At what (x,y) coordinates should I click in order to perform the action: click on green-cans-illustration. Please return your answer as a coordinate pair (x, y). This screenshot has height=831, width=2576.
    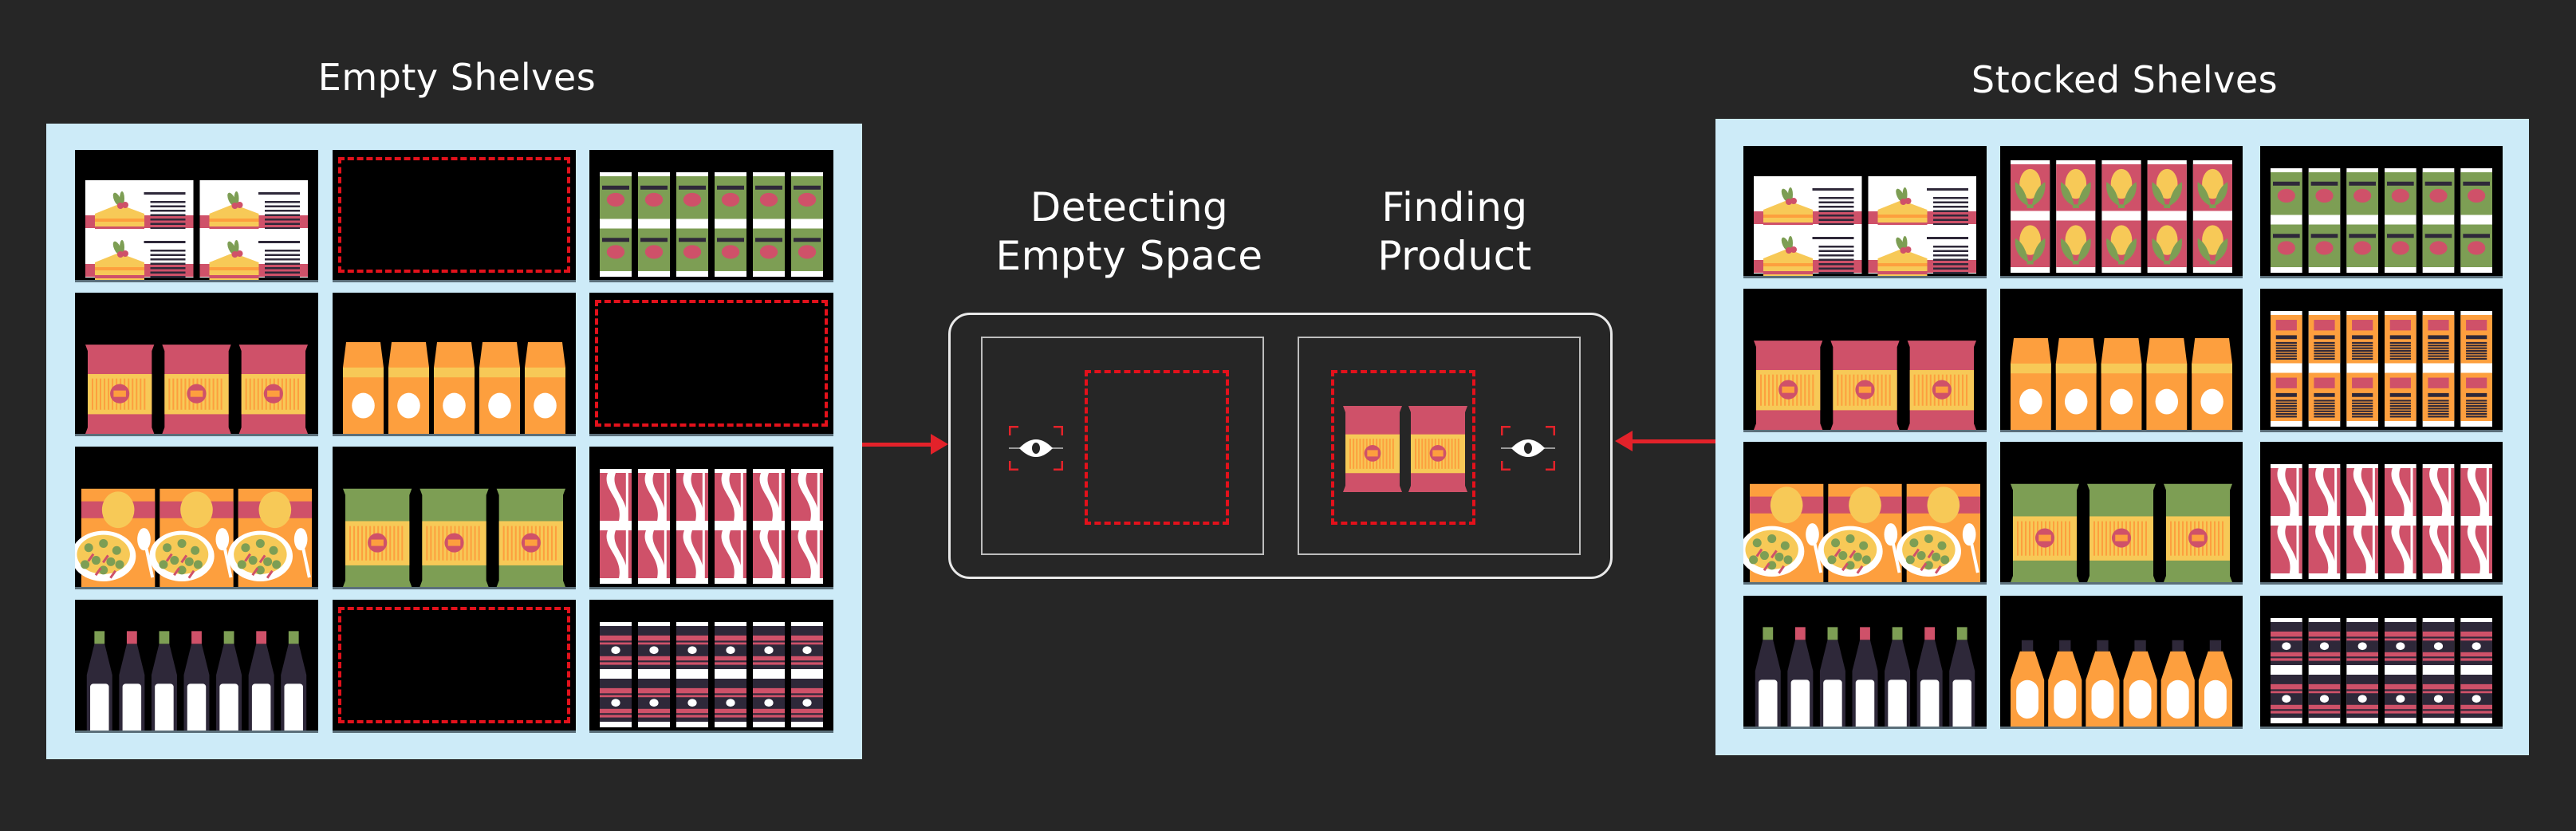
    Looking at the image, I should click on (711, 224).